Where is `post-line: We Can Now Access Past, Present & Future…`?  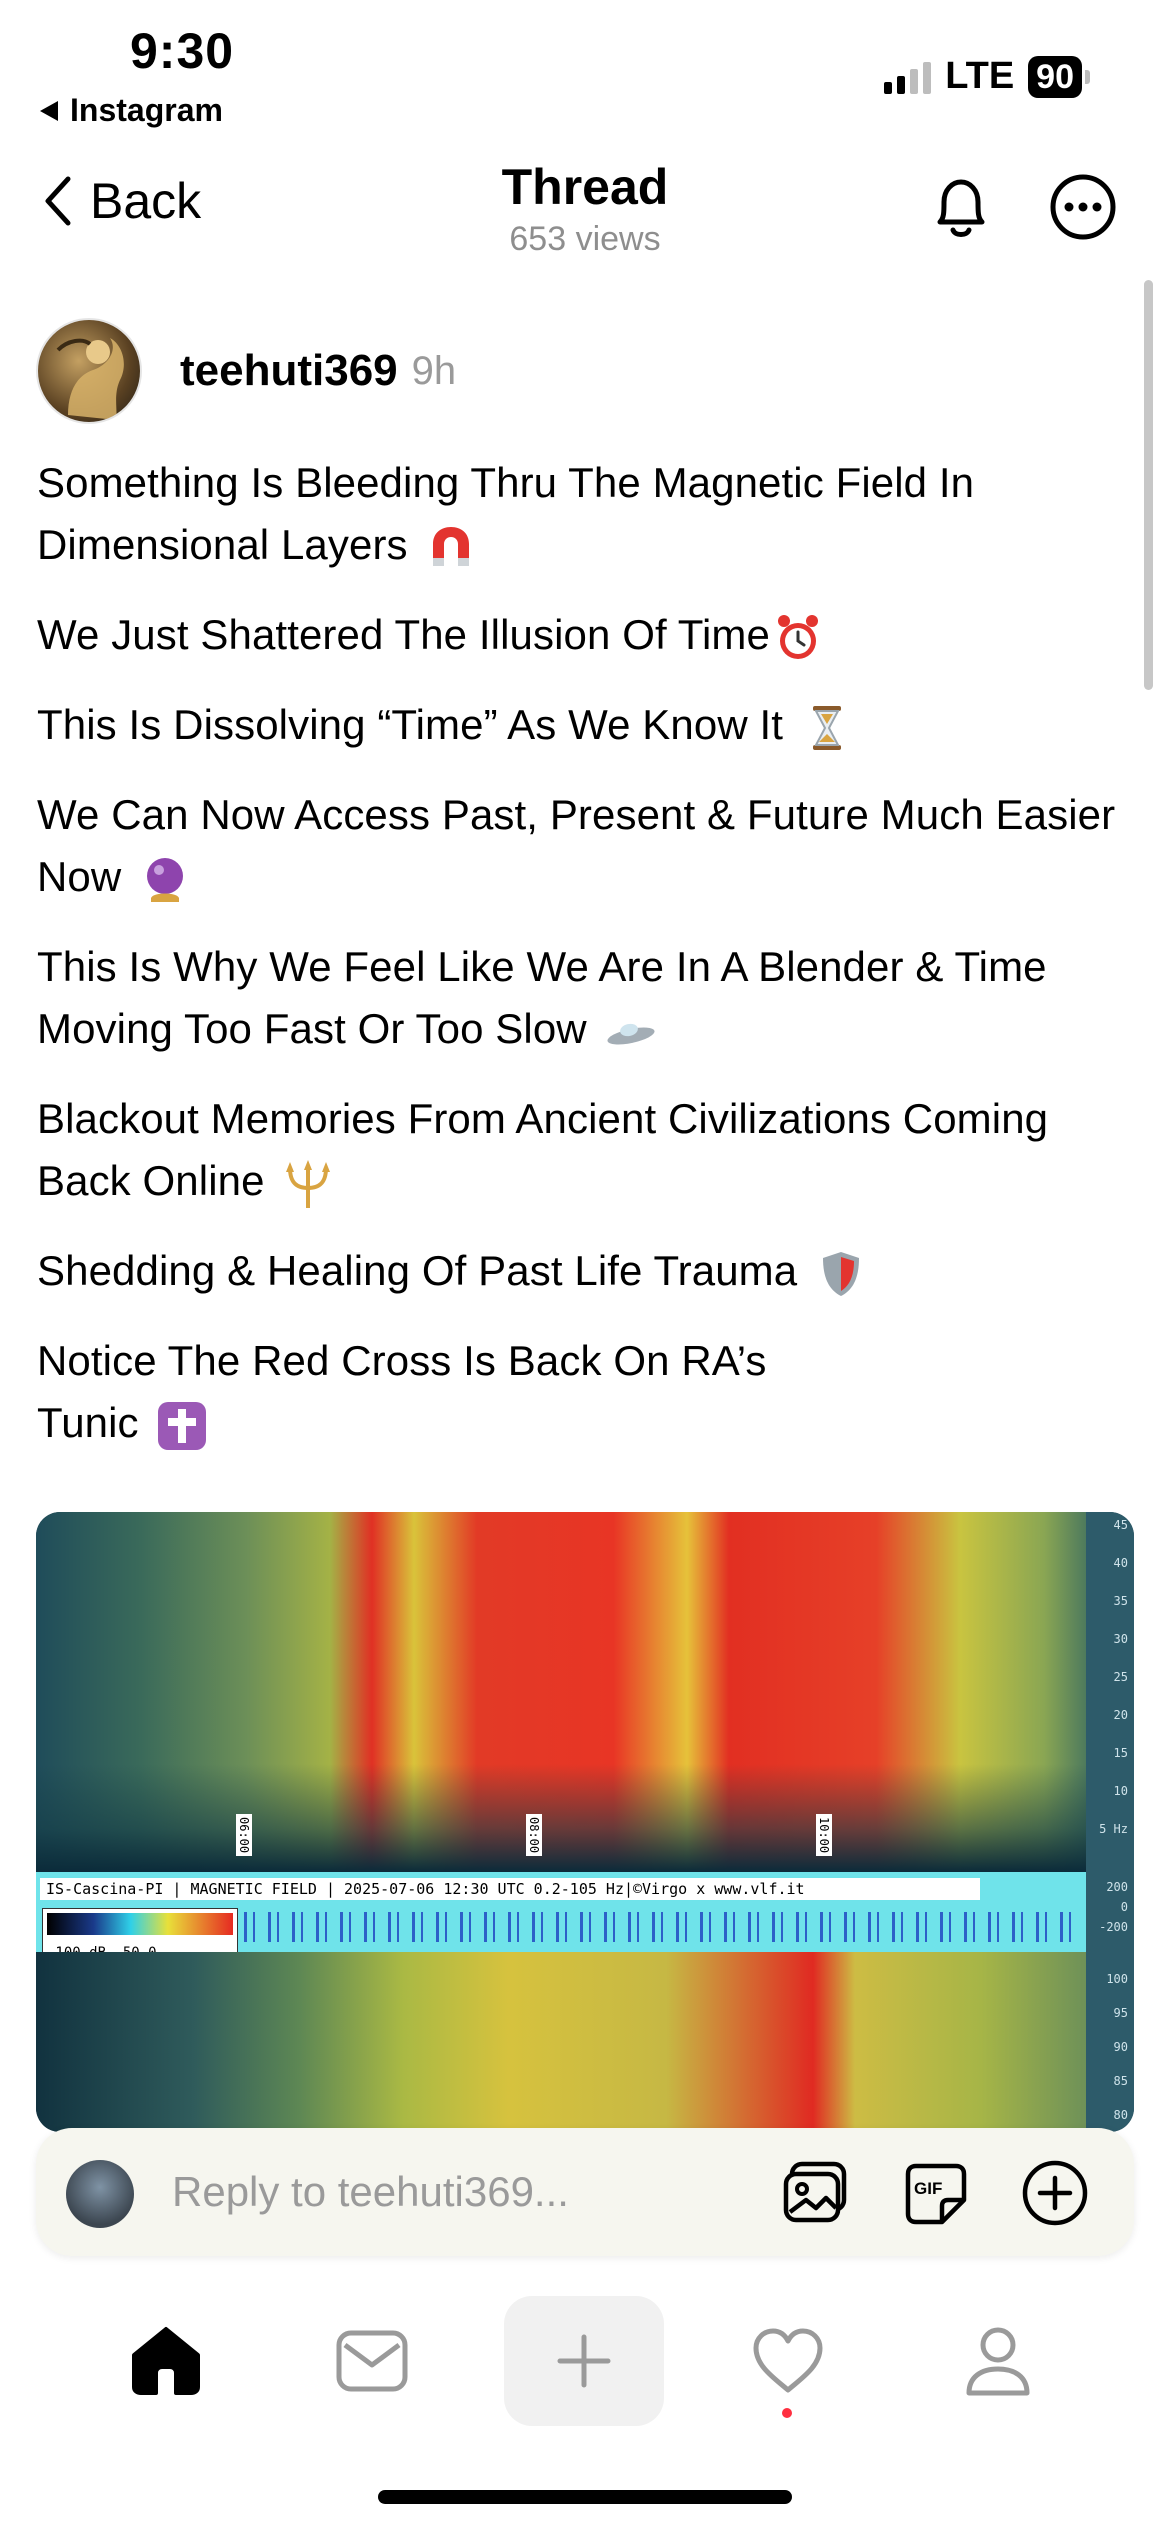 post-line: We Can Now Access Past, Present & Future… is located at coordinates (587, 846).